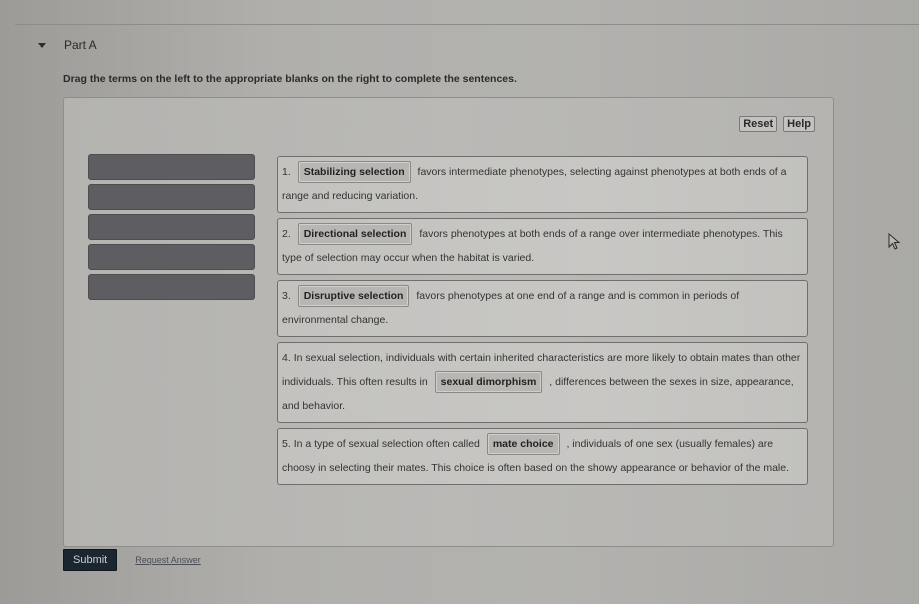 The image size is (919, 604). I want to click on footer-actions: Submit Request Answer, so click(132, 560).